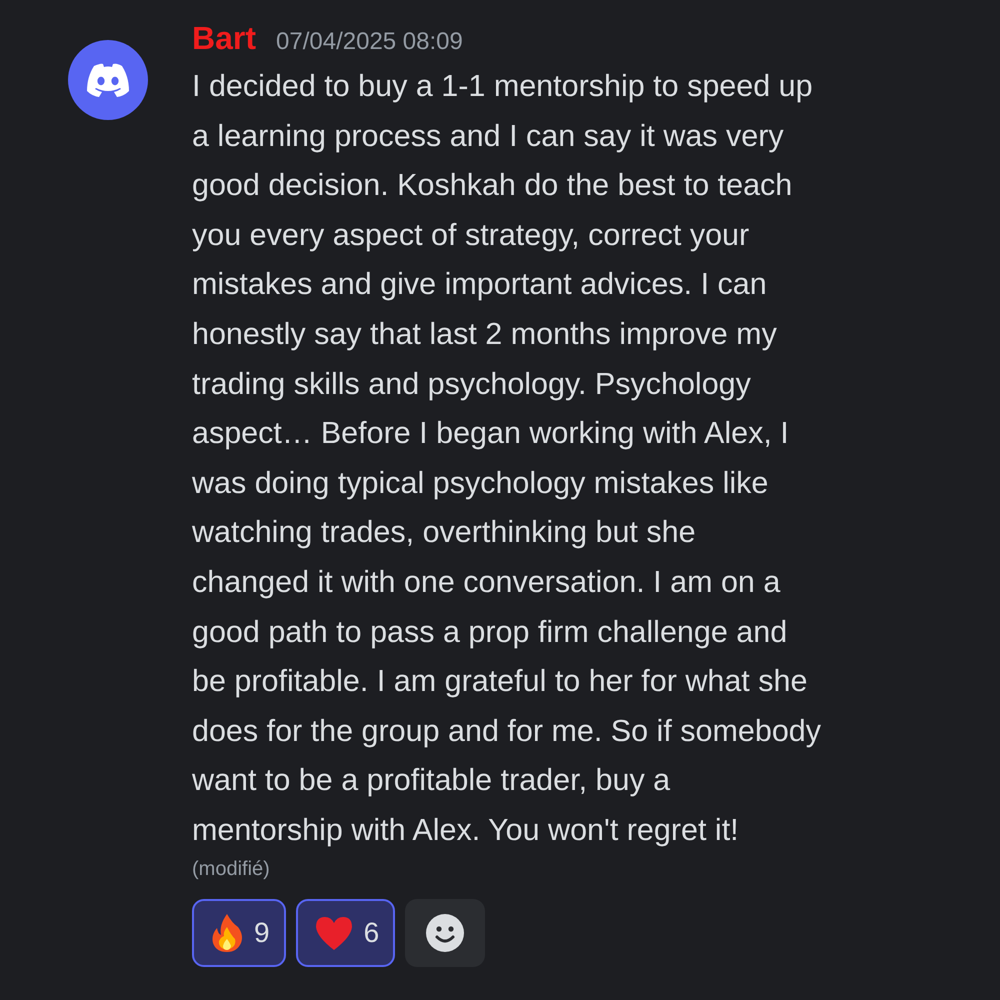 This screenshot has width=1000, height=1000. Describe the element at coordinates (227, 932) in the screenshot. I see `flame-icon` at that location.